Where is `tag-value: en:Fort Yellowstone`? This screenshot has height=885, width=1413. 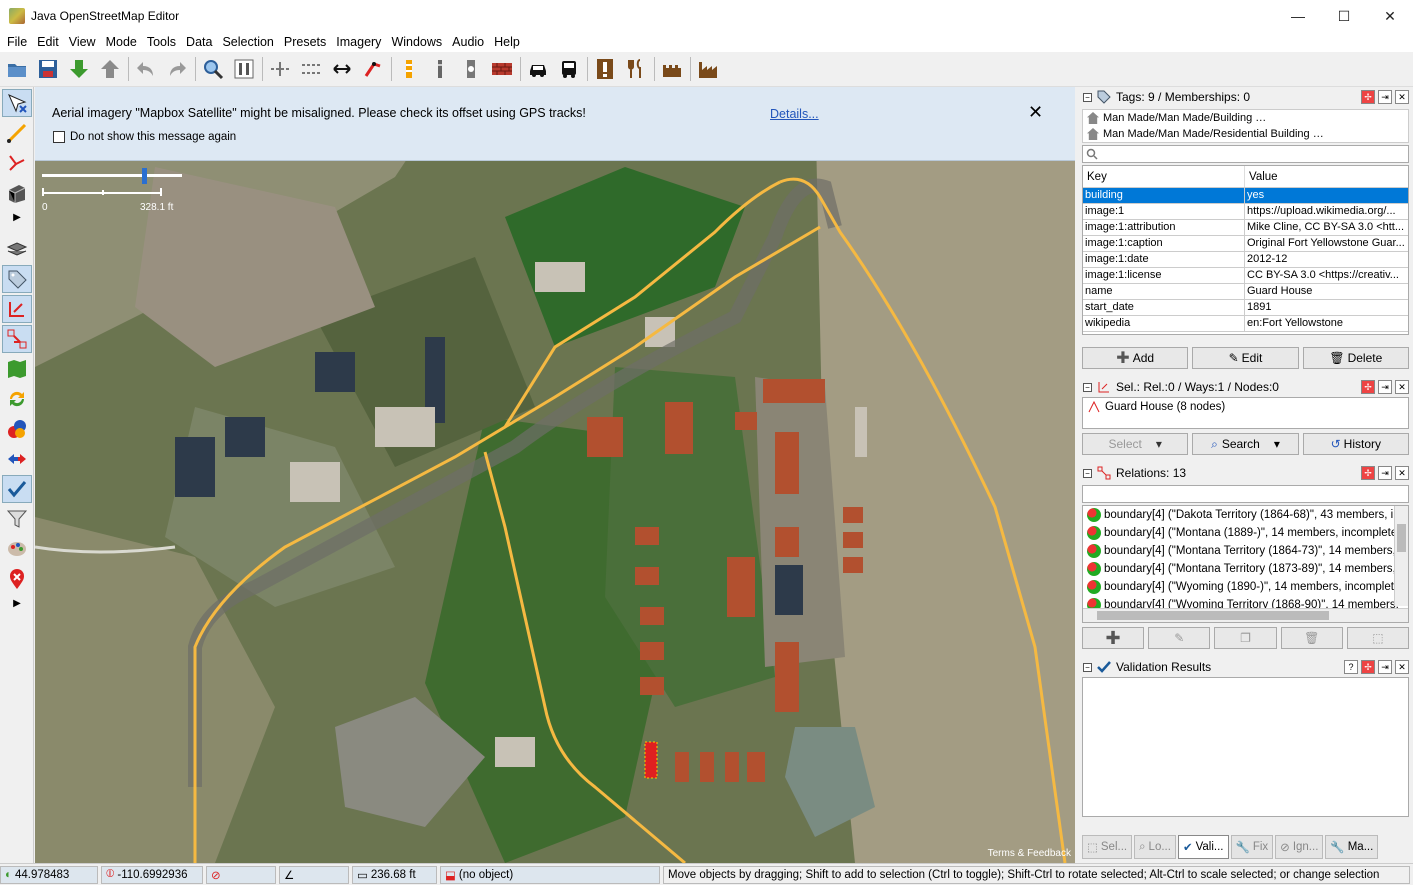
tag-value: en:Fort Yellowstone is located at coordinates (1326, 323).